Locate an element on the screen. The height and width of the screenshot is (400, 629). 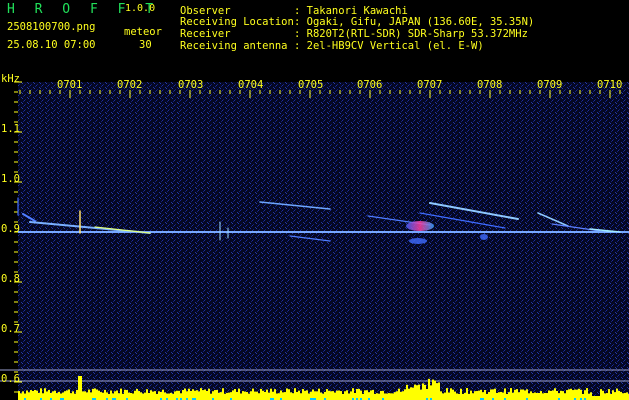
meteor-echo is located at coordinates (418, 241).